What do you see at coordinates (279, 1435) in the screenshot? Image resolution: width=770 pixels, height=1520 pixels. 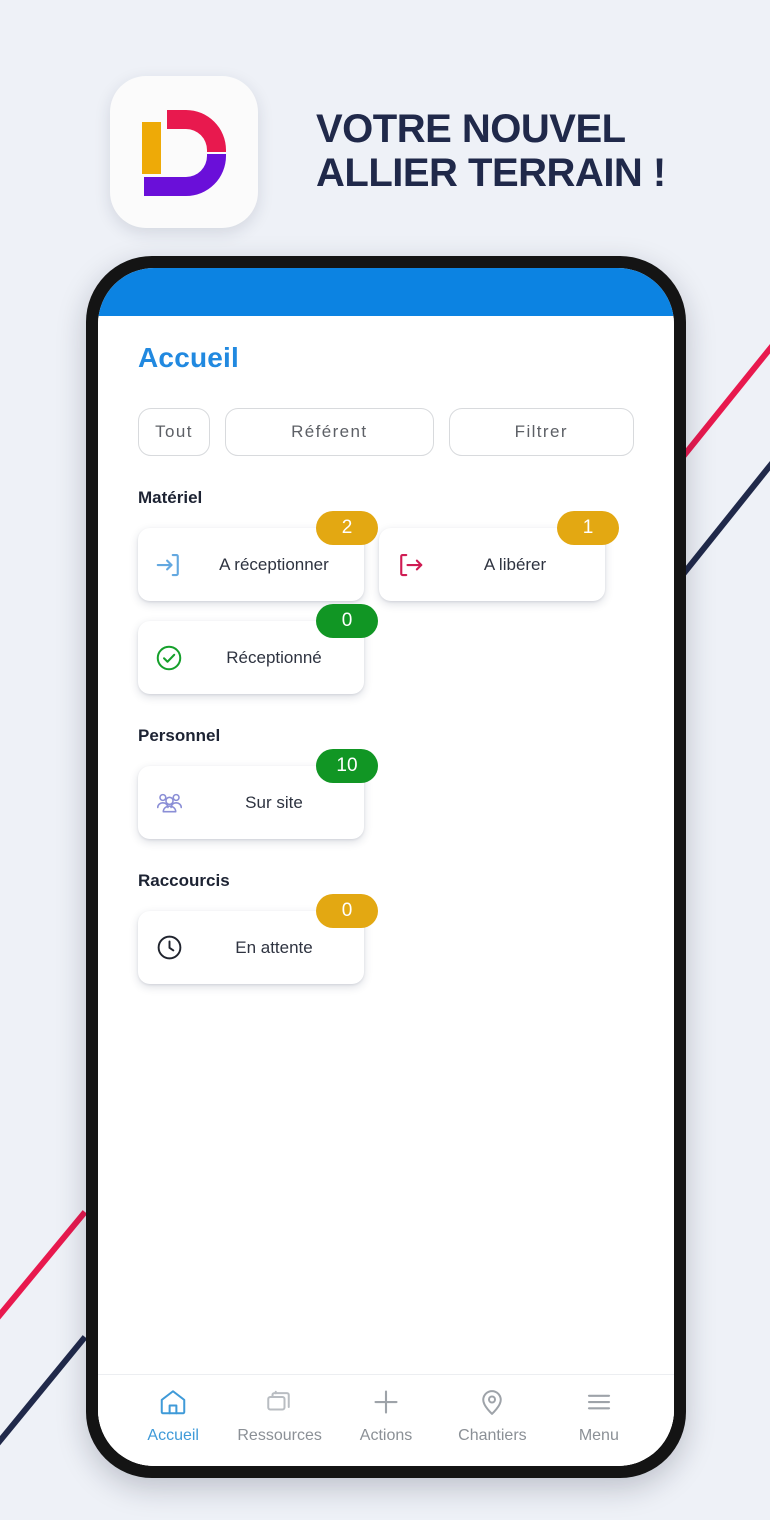 I see `tab-ressources-label: Ressources` at bounding box center [279, 1435].